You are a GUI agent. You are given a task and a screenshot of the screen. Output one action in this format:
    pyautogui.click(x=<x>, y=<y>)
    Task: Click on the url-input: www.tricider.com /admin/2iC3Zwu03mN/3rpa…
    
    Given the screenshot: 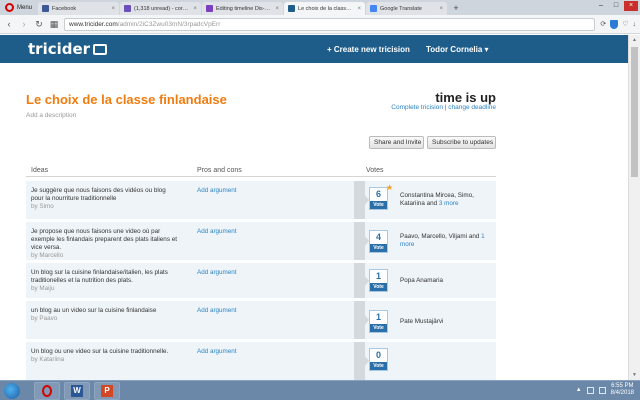 What is the action you would take?
    pyautogui.click(x=330, y=24)
    